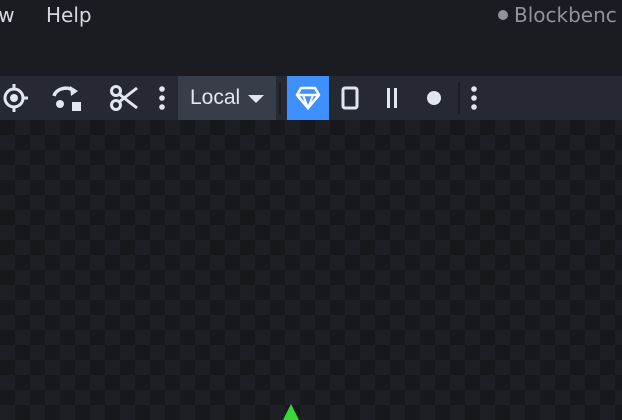 Image resolution: width=622 pixels, height=420 pixels. I want to click on app-title-text: Blockbenc, so click(565, 15).